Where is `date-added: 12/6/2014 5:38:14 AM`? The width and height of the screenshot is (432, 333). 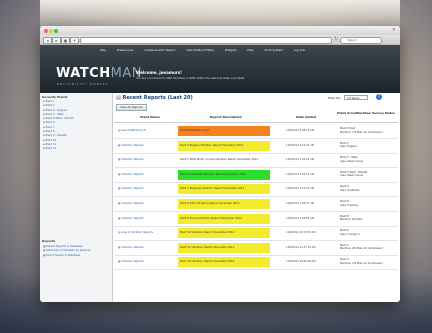 date-added: 12/6/2014 5:38:14 AM is located at coordinates (300, 130).